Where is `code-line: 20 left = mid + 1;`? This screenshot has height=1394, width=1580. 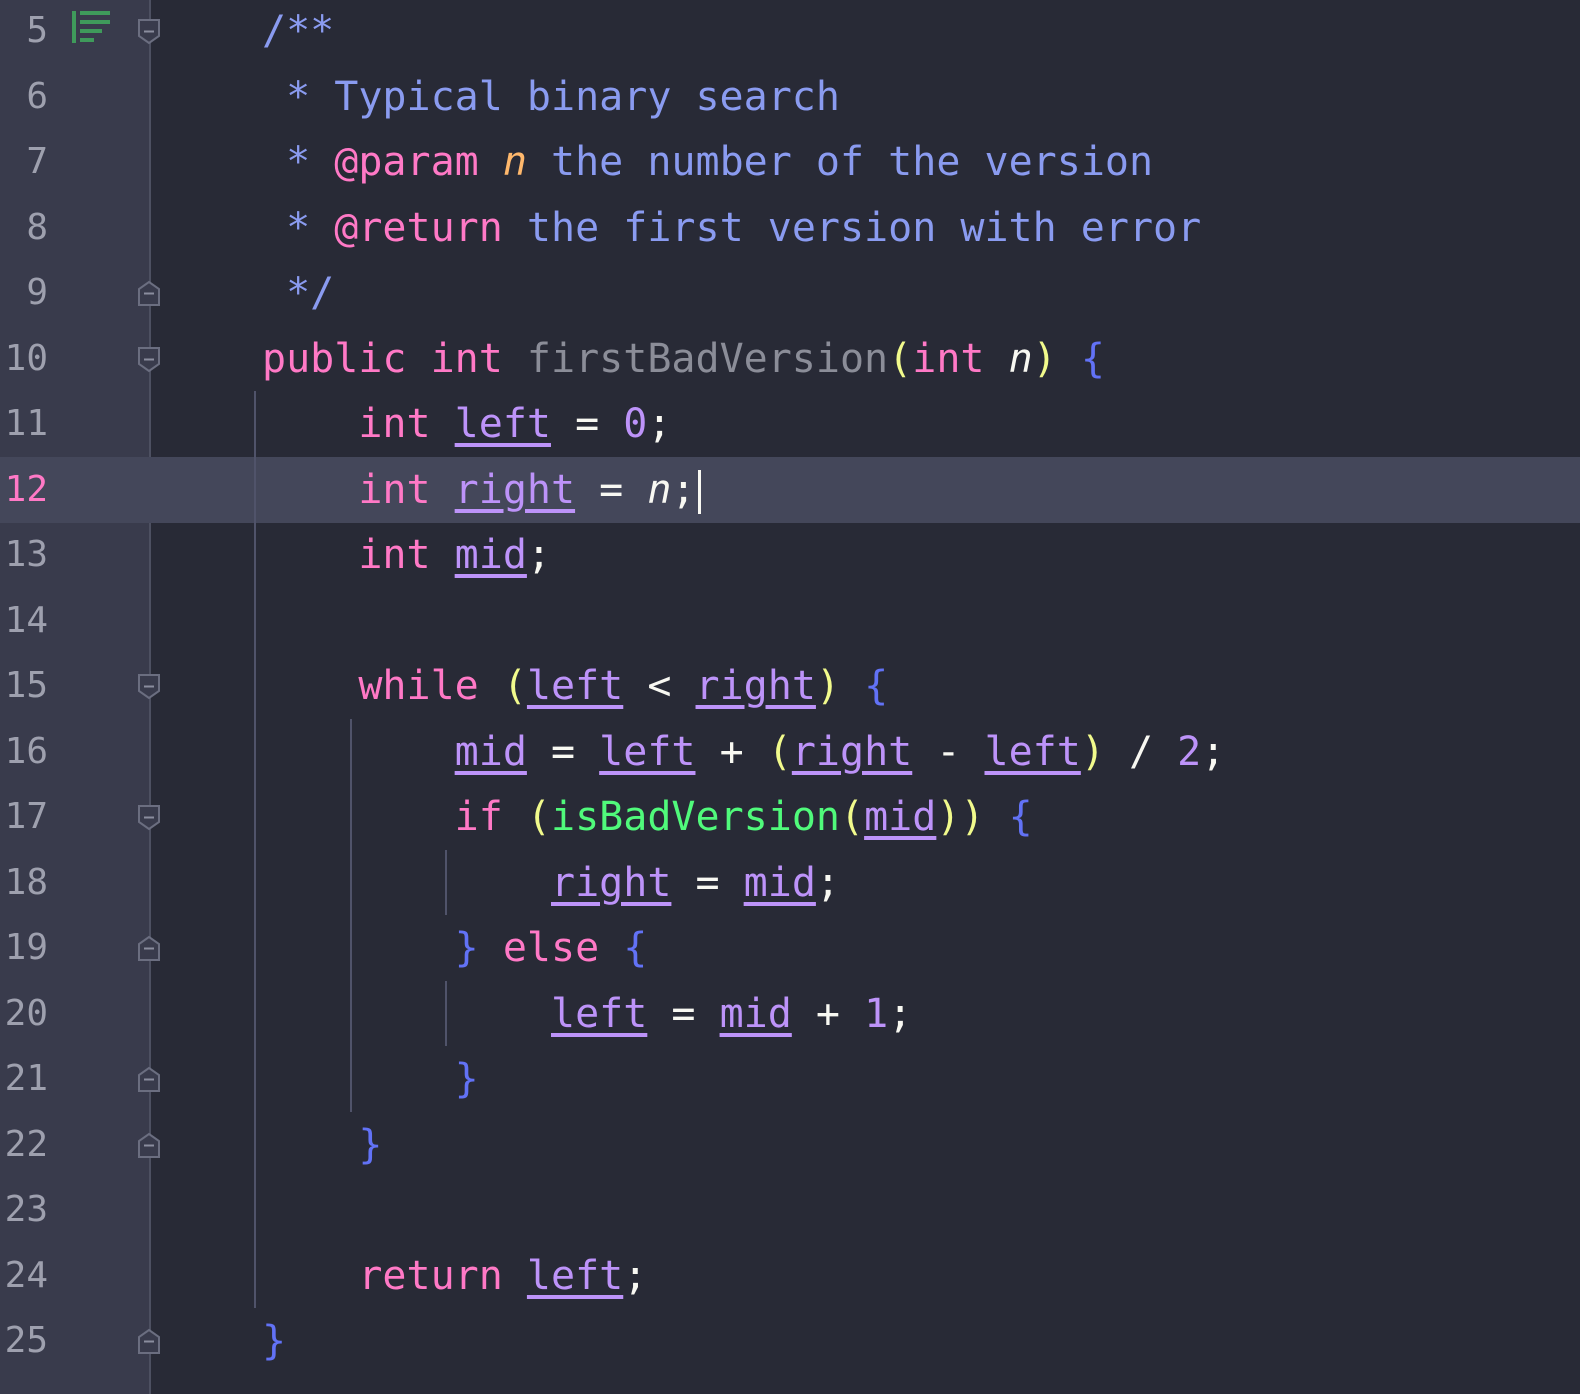 code-line: 20 left = mid + 1; is located at coordinates (790, 1014).